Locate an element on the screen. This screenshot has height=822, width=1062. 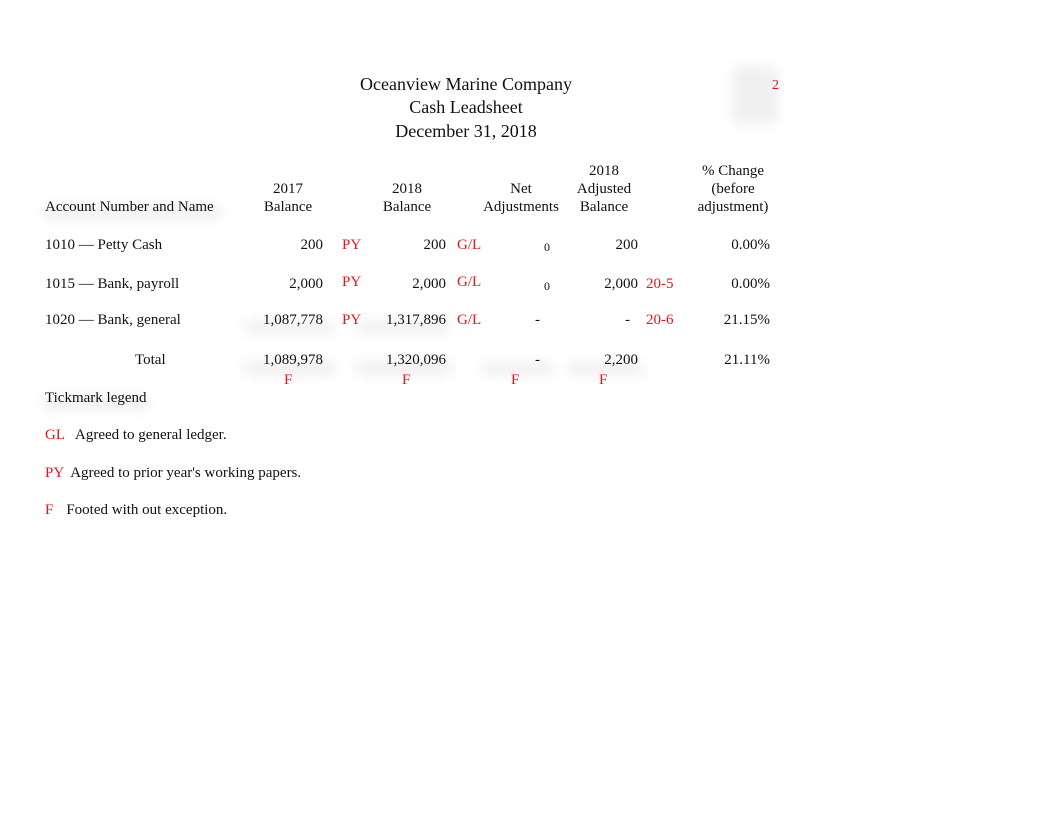
balance-2017: 2,000 is located at coordinates (306, 284).